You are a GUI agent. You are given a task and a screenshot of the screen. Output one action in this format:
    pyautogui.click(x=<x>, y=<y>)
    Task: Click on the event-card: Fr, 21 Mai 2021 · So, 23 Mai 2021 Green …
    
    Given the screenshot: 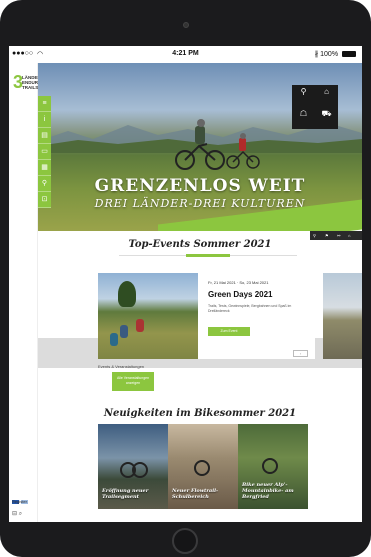 What is the action you would take?
    pyautogui.click(x=256, y=316)
    